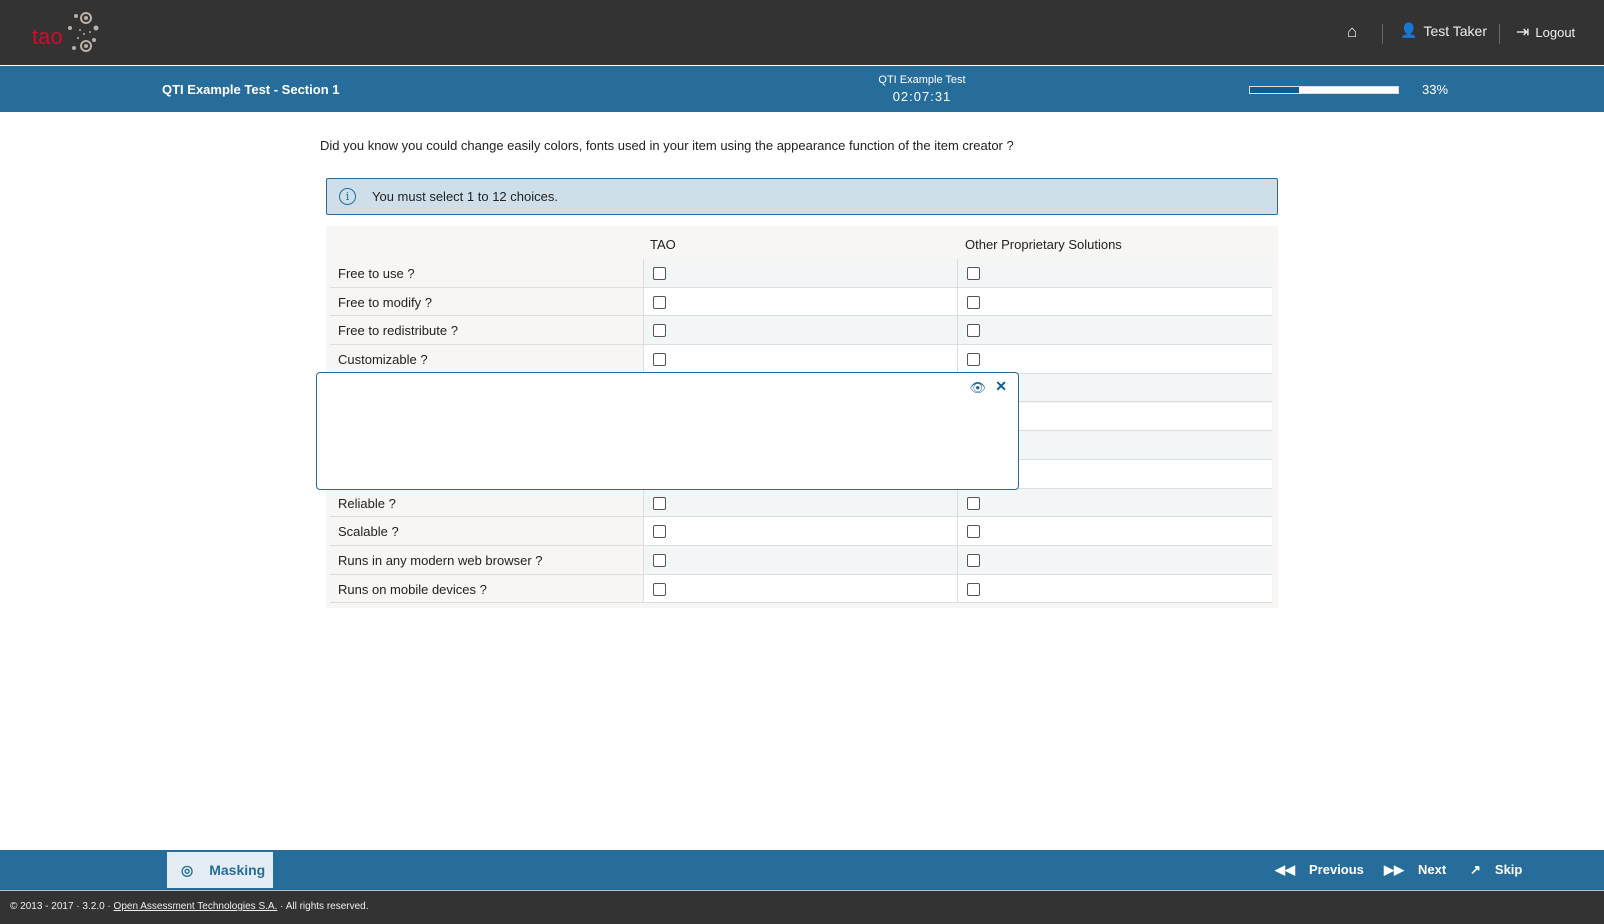 The height and width of the screenshot is (924, 1604). I want to click on table-row: Runs in any modern web browser ?, so click(801, 560).